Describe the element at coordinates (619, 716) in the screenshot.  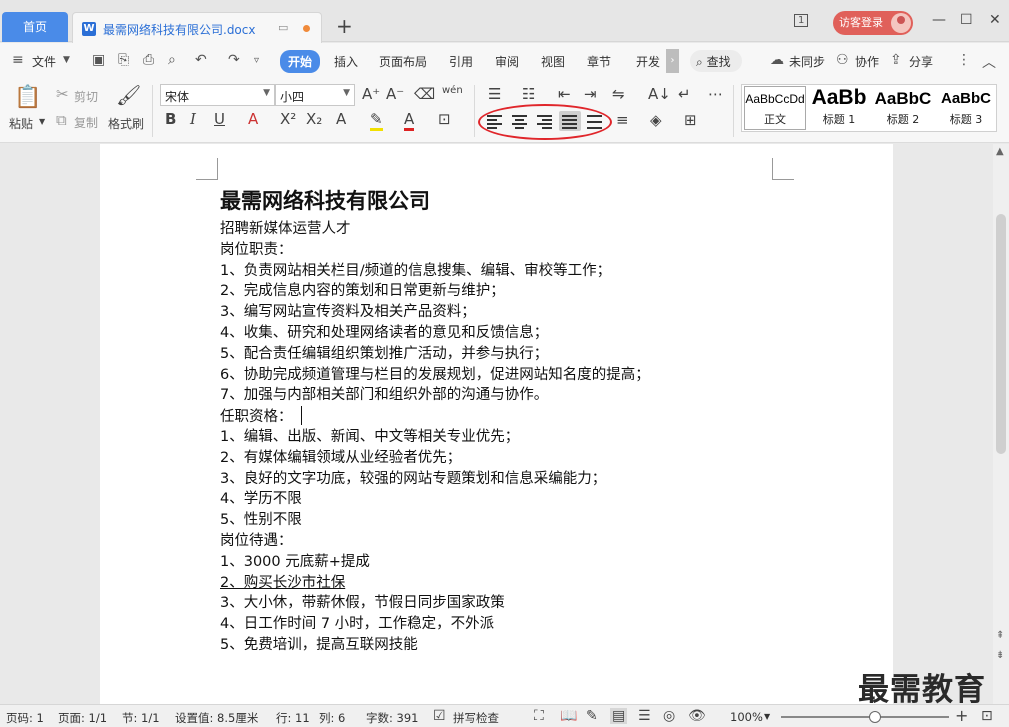
I see `page-view-icon: ▤` at that location.